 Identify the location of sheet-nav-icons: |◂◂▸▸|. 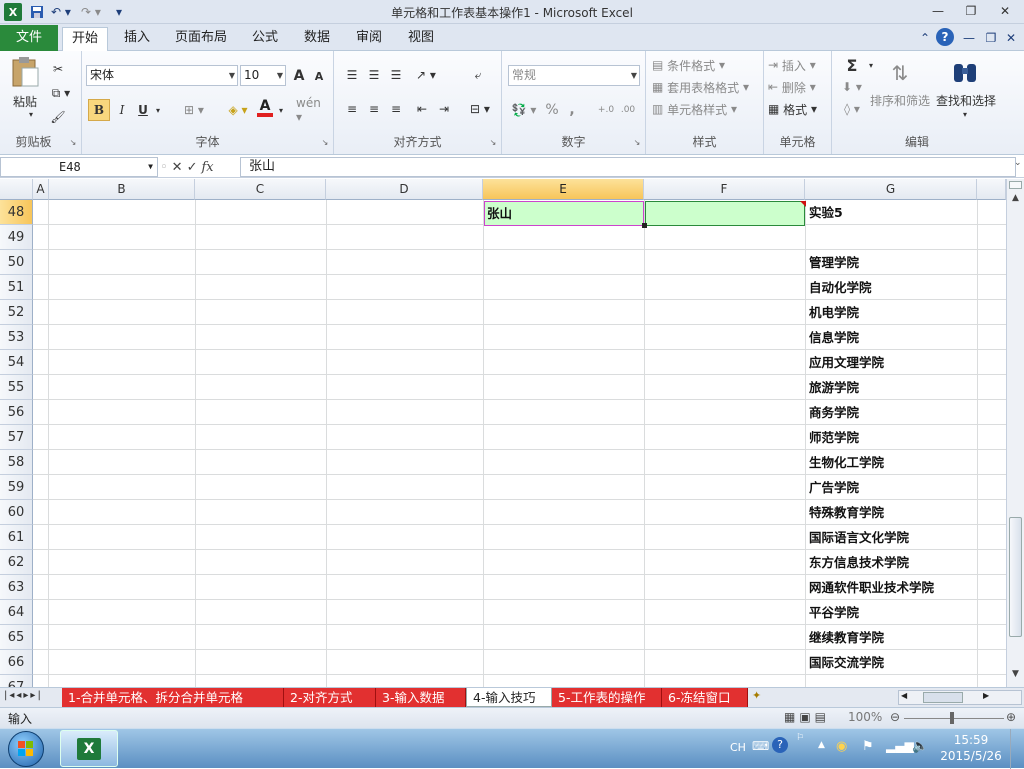
(32, 695).